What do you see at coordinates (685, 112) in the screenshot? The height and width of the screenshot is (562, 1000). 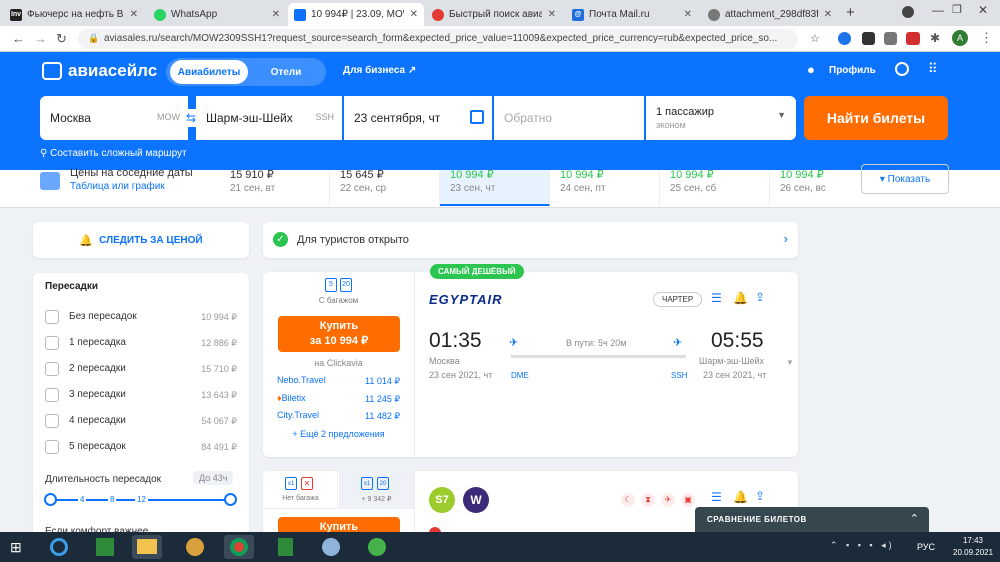 I see `passengers-value: 1 пассажир` at bounding box center [685, 112].